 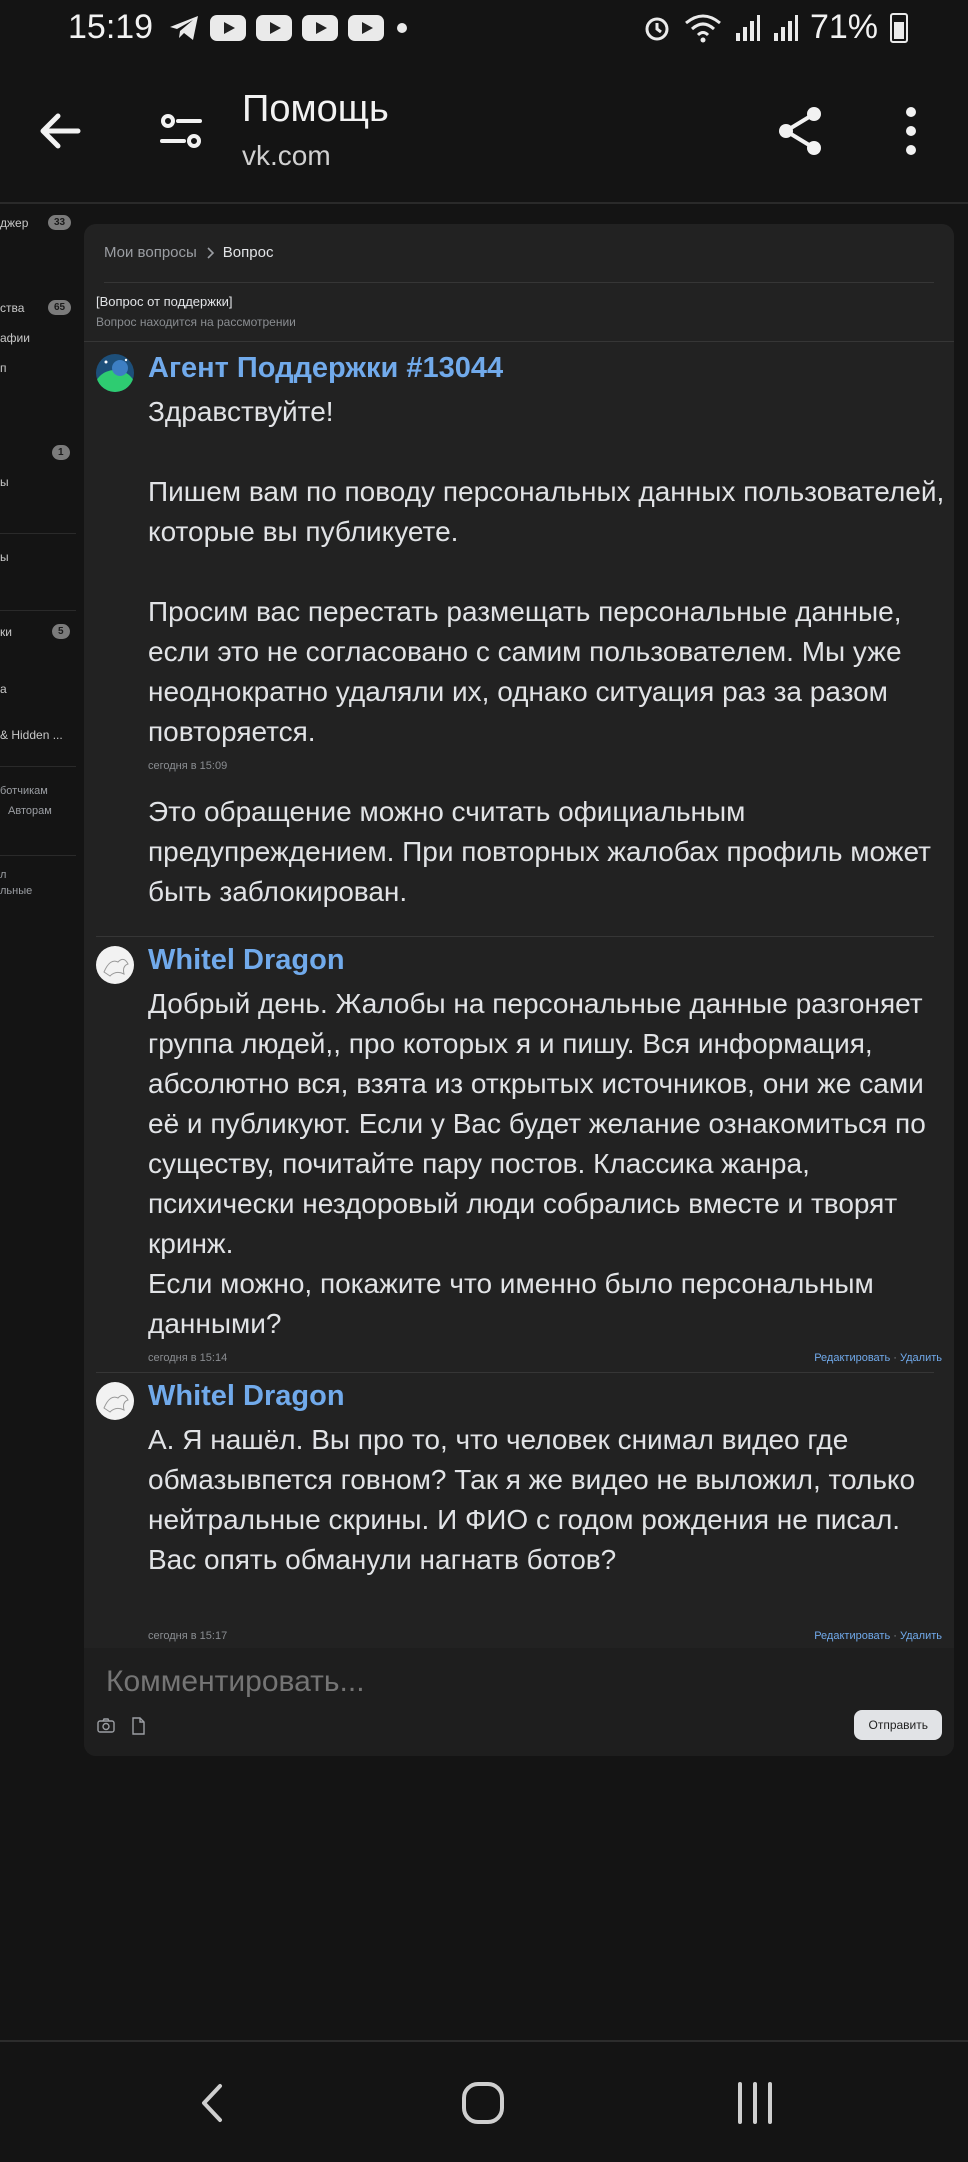 I want to click on comment-input, so click(x=516, y=1682).